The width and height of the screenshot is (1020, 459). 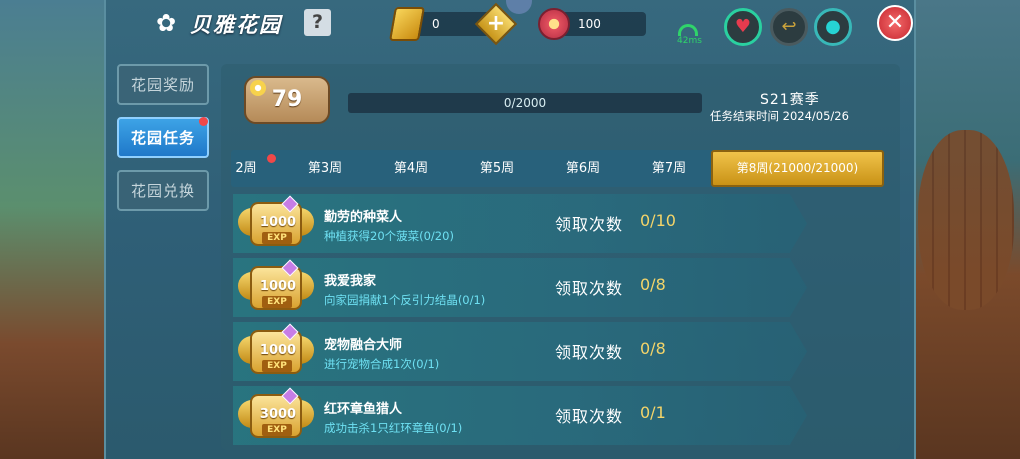 I want to click on flower-counter: 100, so click(x=603, y=24).